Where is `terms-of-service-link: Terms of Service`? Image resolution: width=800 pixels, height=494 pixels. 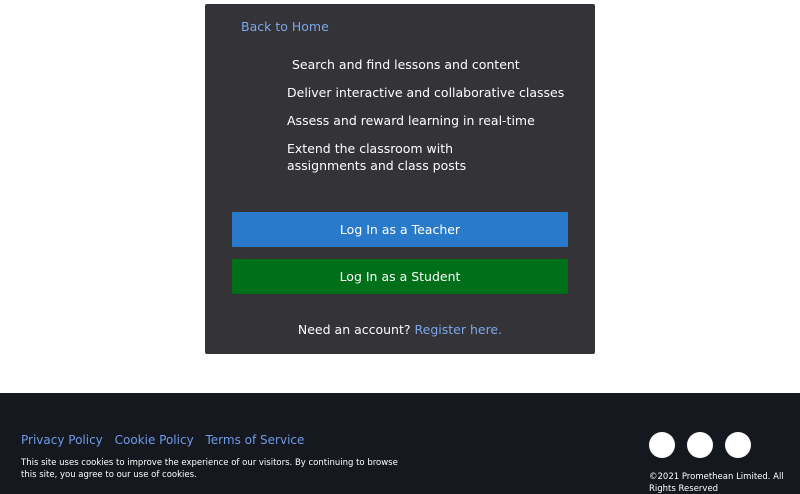 terms-of-service-link: Terms of Service is located at coordinates (255, 440).